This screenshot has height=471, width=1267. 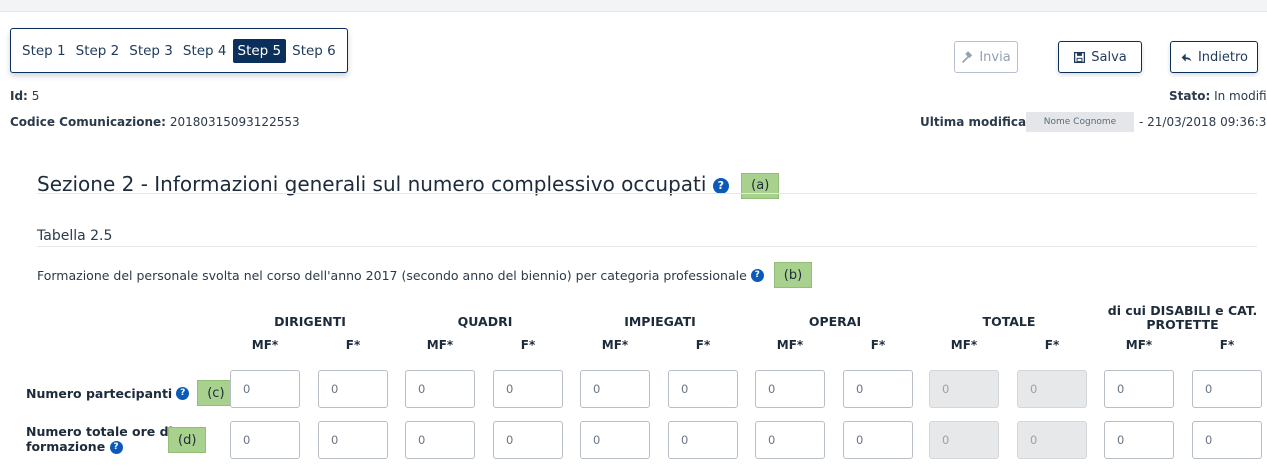 What do you see at coordinates (615, 440) in the screenshot?
I see `input-hours-impiegati-mf: 0` at bounding box center [615, 440].